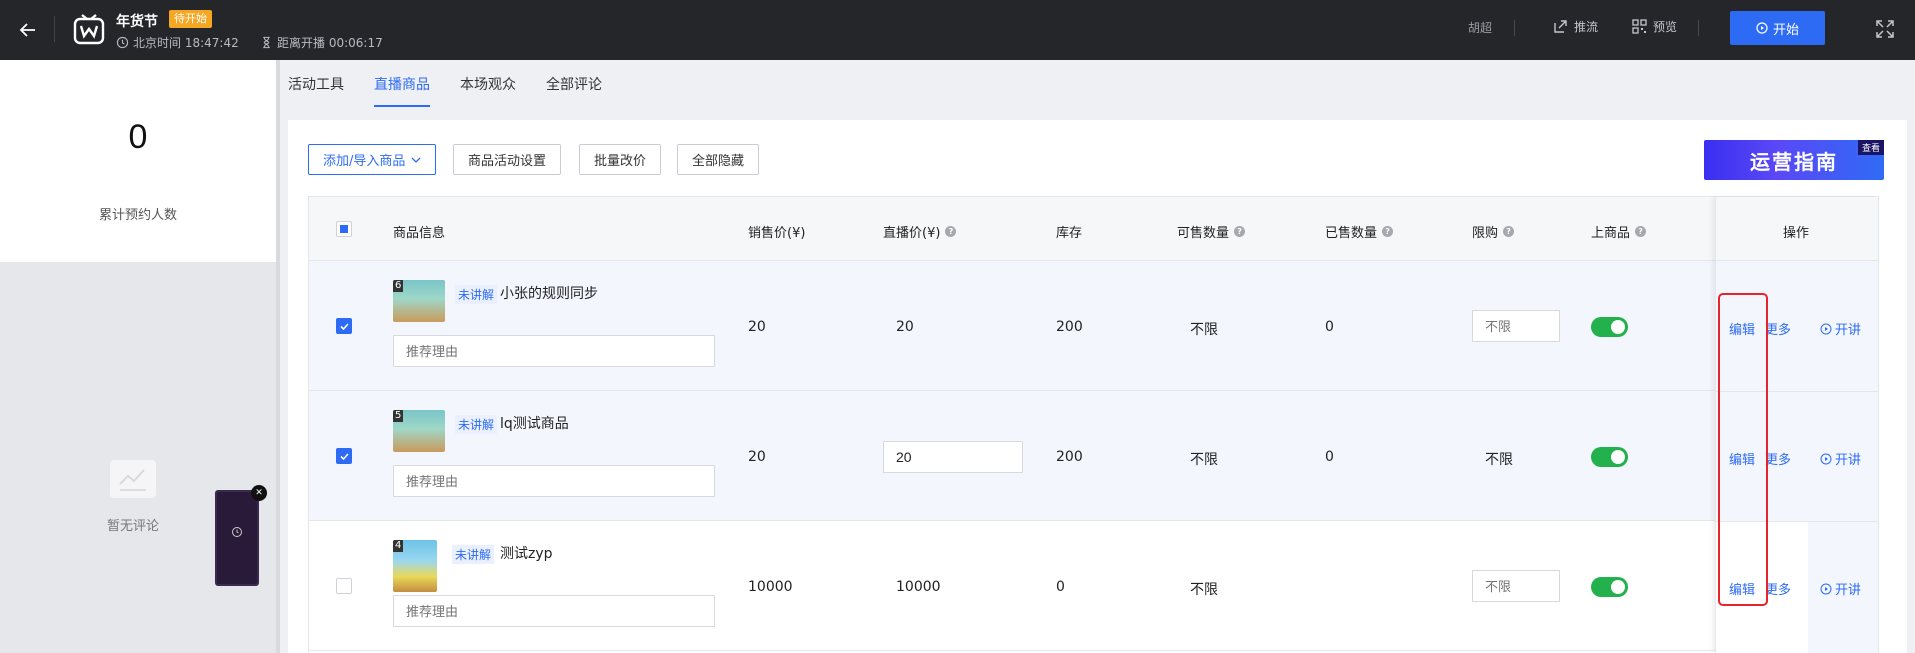  I want to click on close-preview-icon: ✕, so click(259, 493).